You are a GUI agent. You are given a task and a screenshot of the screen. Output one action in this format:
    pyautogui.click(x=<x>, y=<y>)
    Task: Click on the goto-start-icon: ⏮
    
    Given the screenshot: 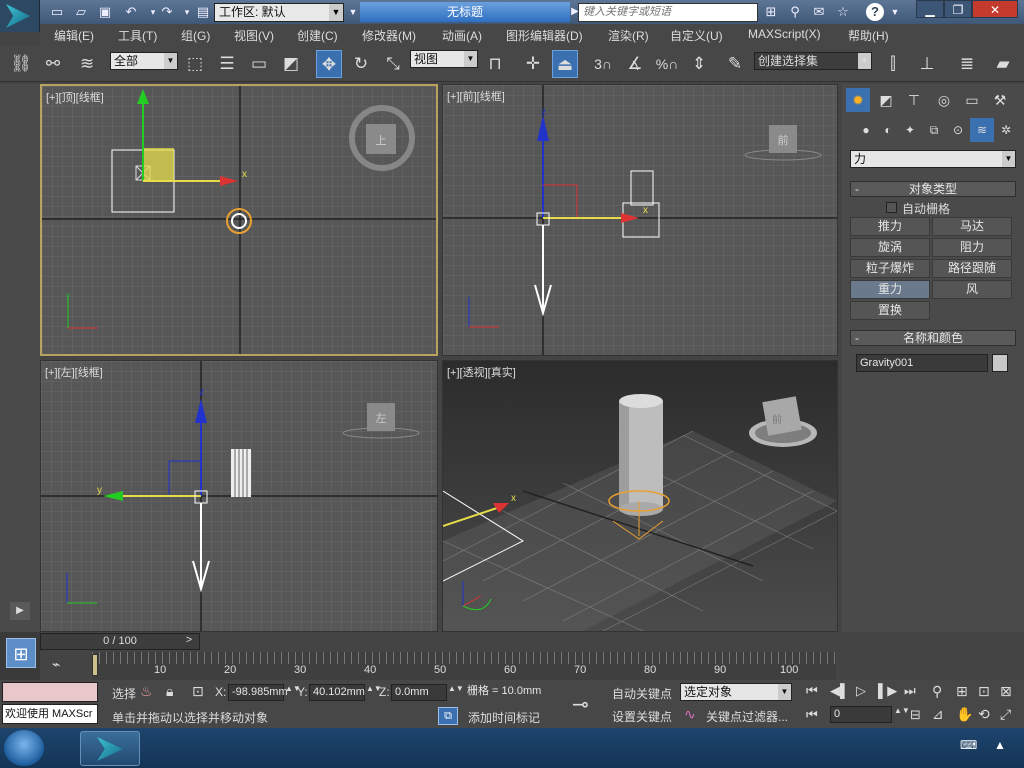 What is the action you would take?
    pyautogui.click(x=812, y=691)
    